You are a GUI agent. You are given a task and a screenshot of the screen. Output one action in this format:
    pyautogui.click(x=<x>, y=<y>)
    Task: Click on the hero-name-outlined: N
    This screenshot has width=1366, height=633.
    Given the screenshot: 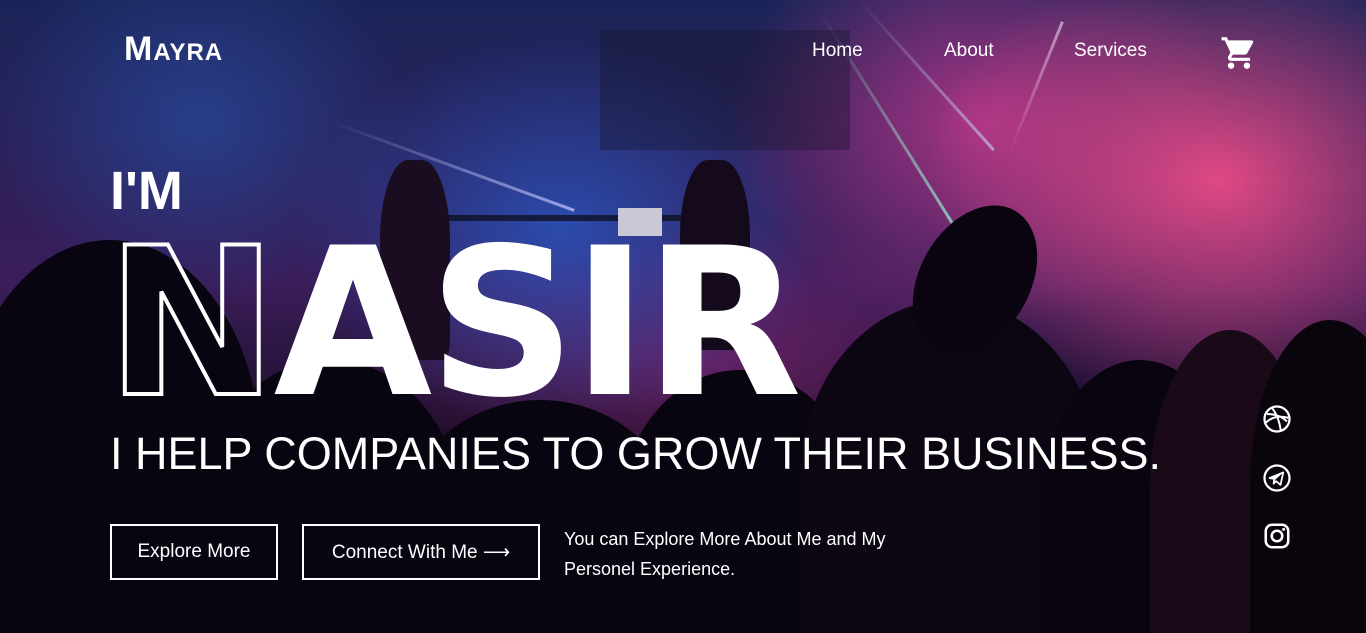 What is the action you would take?
    pyautogui.click(x=192, y=324)
    